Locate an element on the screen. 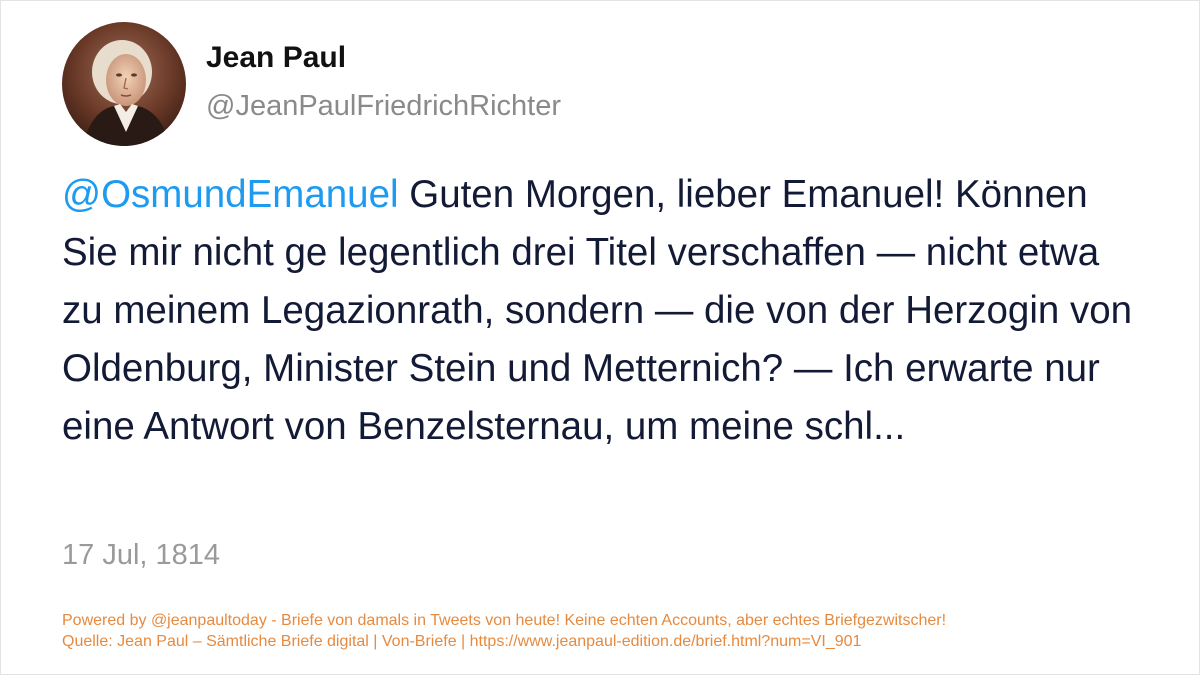 The image size is (1200, 675). mention-link: @OsmundEmanuel is located at coordinates (230, 194).